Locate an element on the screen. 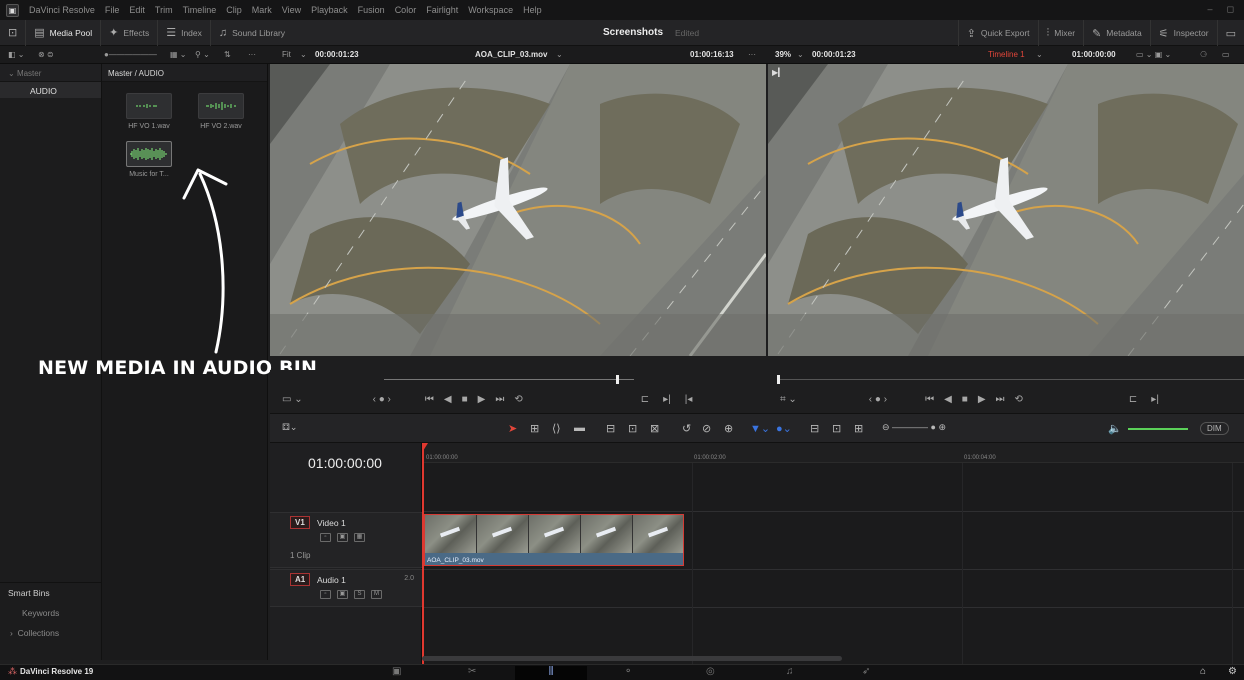 This screenshot has width=1244, height=680. menu-fusion: Fusion is located at coordinates (371, 10).